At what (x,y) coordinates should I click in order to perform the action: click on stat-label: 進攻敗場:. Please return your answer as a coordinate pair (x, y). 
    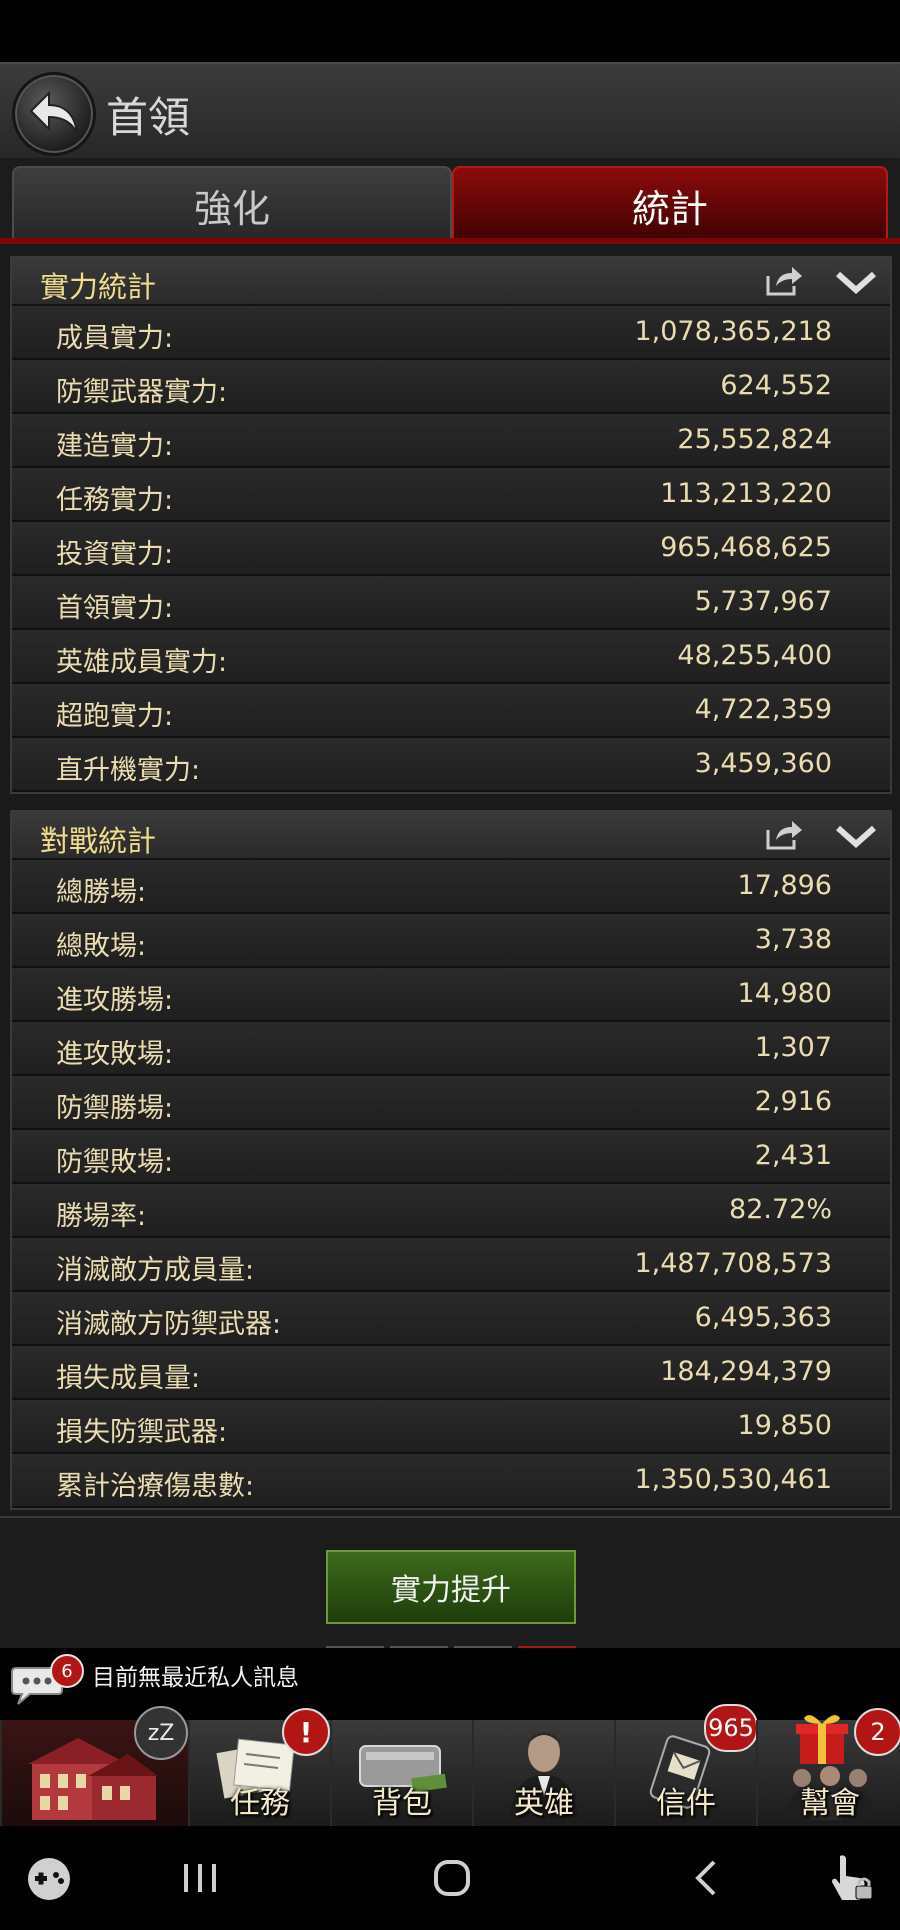
    Looking at the image, I should click on (115, 1054).